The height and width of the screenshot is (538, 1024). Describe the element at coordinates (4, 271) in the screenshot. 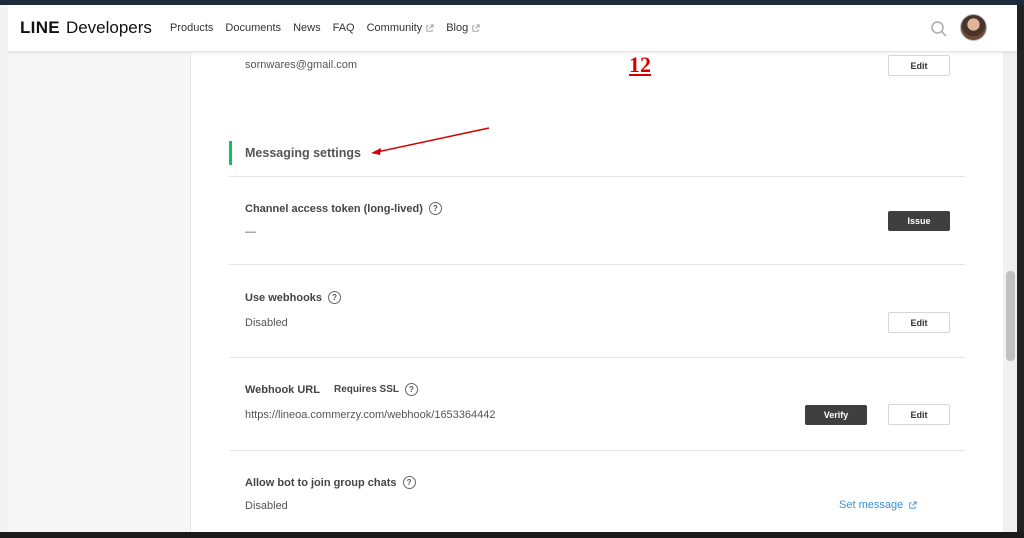

I see `left-edge` at that location.